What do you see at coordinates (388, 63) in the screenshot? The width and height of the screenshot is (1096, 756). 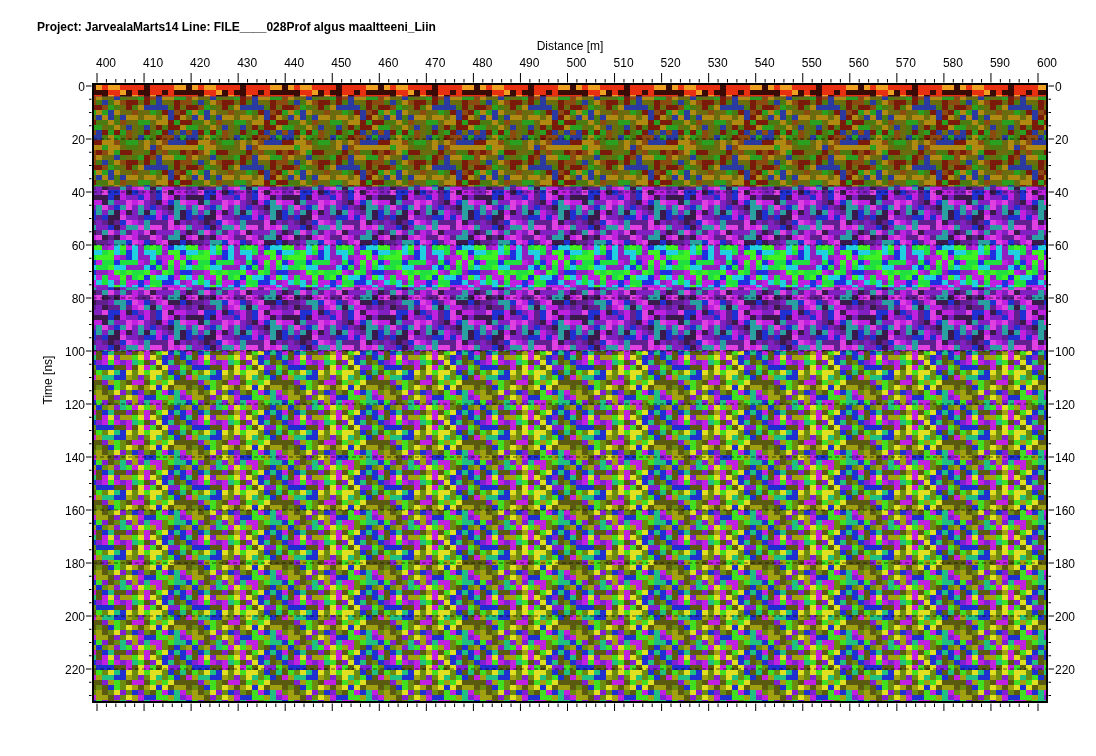 I see `x-tick-label: 460` at bounding box center [388, 63].